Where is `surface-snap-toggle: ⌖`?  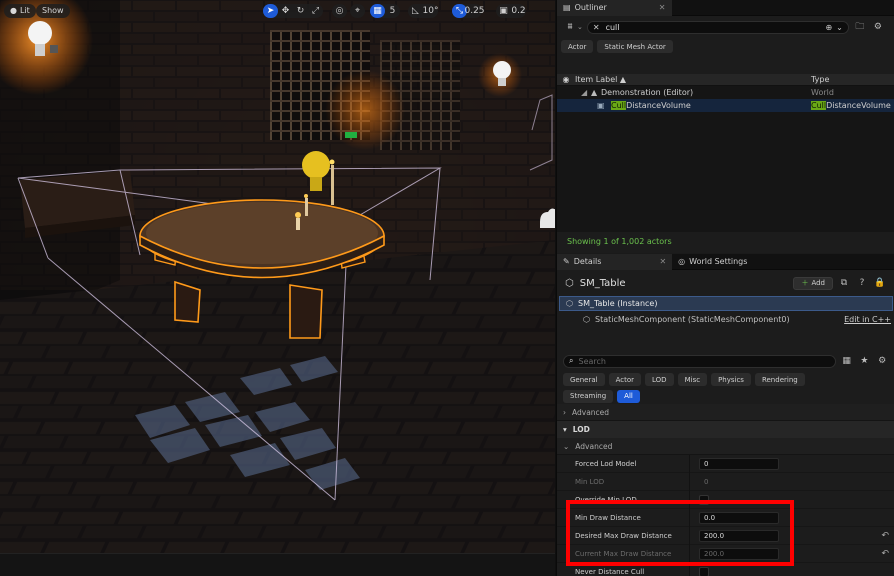 surface-snap-toggle: ⌖ is located at coordinates (357, 11).